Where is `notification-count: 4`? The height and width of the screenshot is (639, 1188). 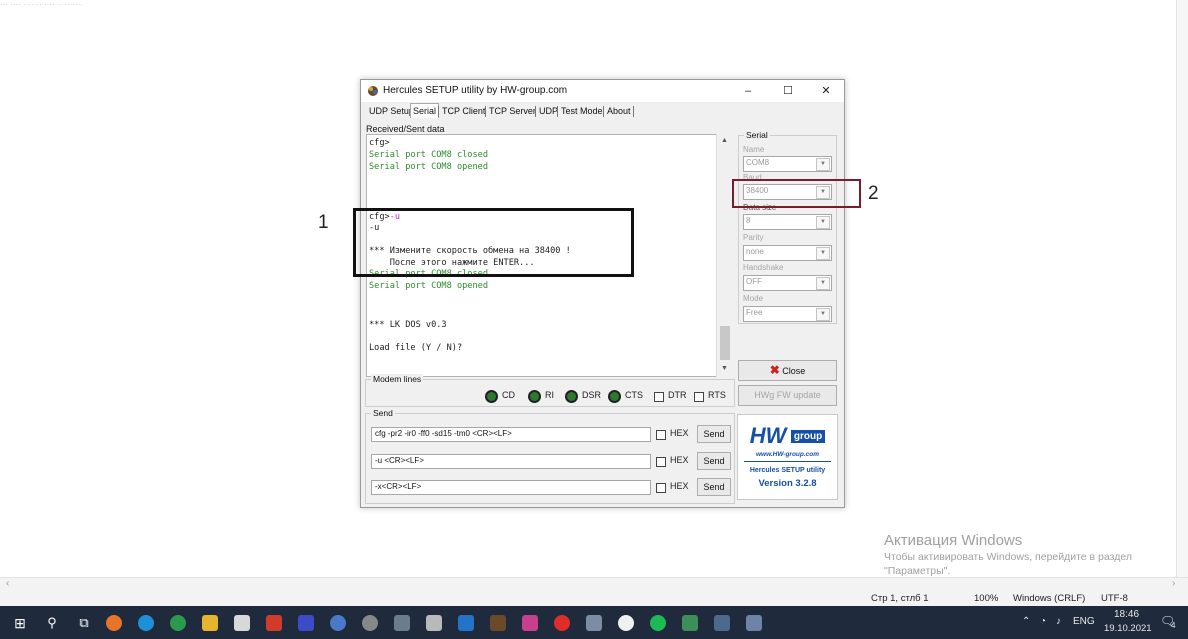
notification-count: 4 is located at coordinates (1173, 625).